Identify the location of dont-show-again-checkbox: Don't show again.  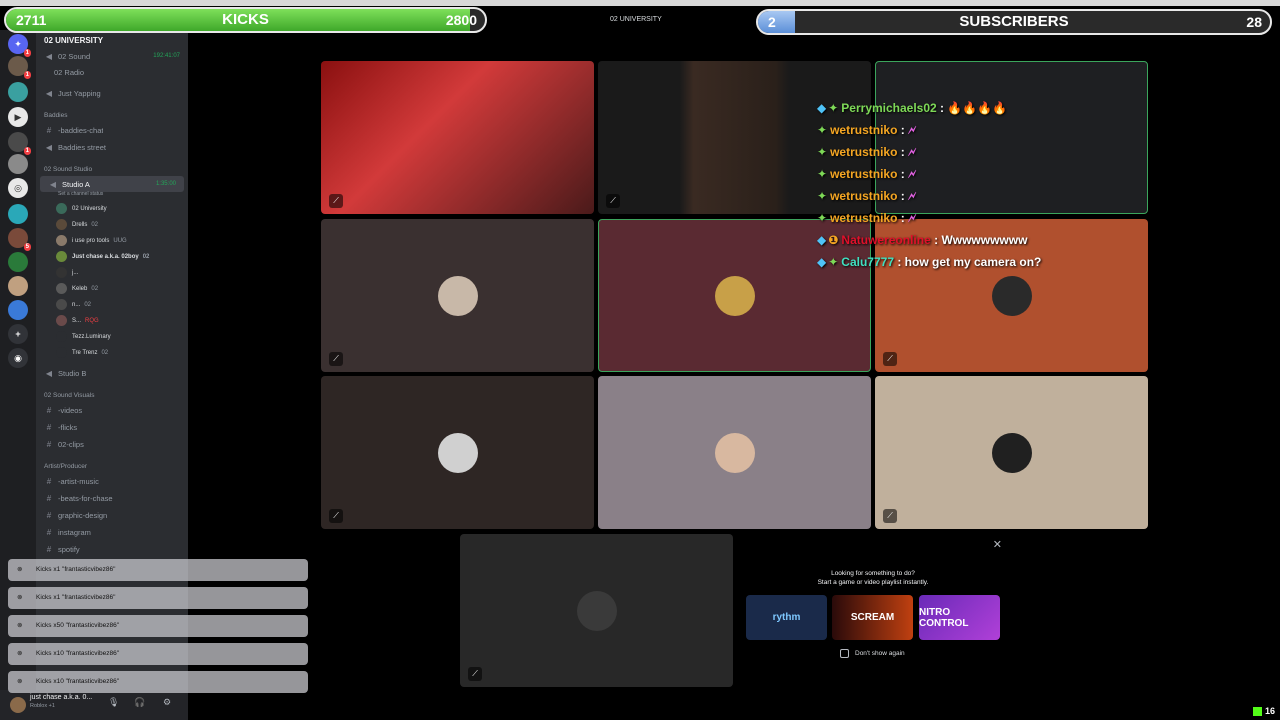
(872, 653).